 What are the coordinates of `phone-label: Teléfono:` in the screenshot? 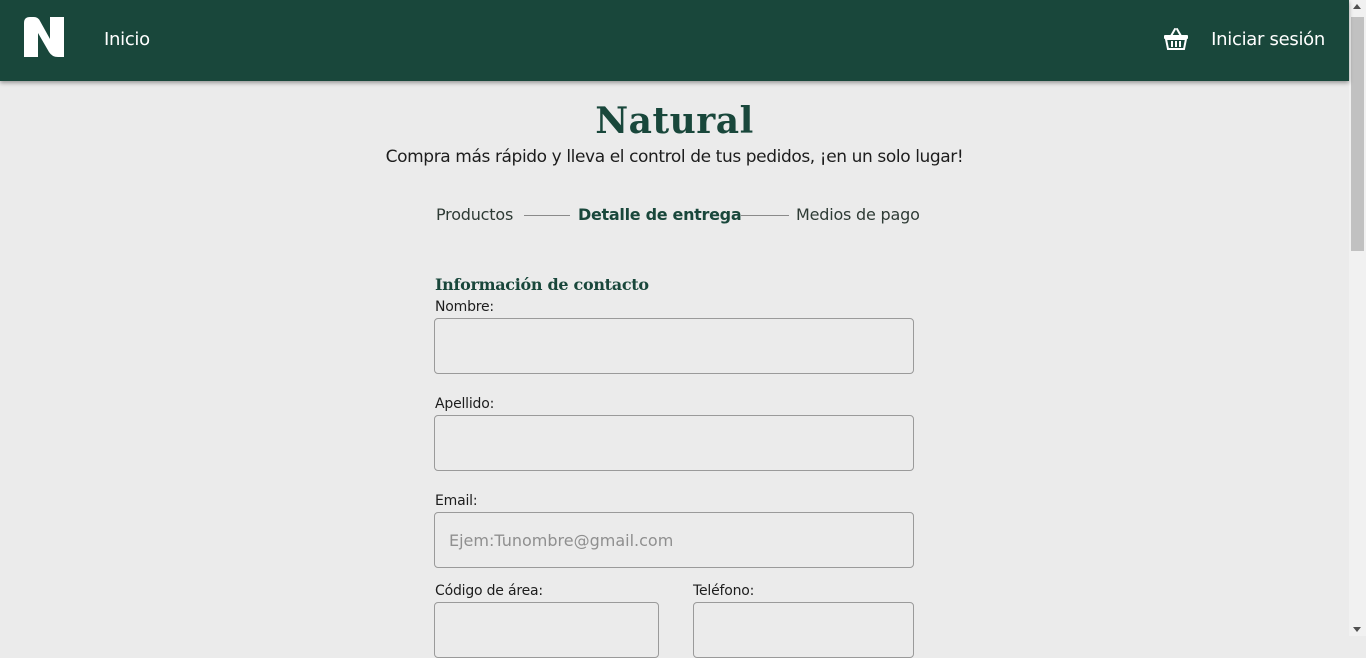 It's located at (724, 591).